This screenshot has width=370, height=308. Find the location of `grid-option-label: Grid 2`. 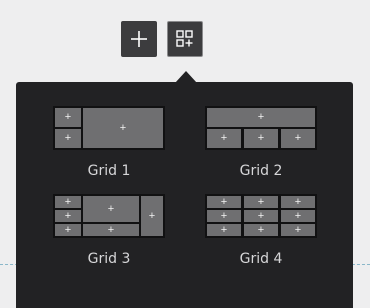

grid-option-label: Grid 2 is located at coordinates (261, 171).